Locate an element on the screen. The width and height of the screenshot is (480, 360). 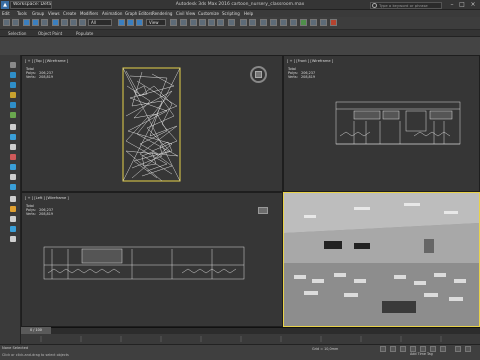
unlink-icon is located at coordinates (35, 22).